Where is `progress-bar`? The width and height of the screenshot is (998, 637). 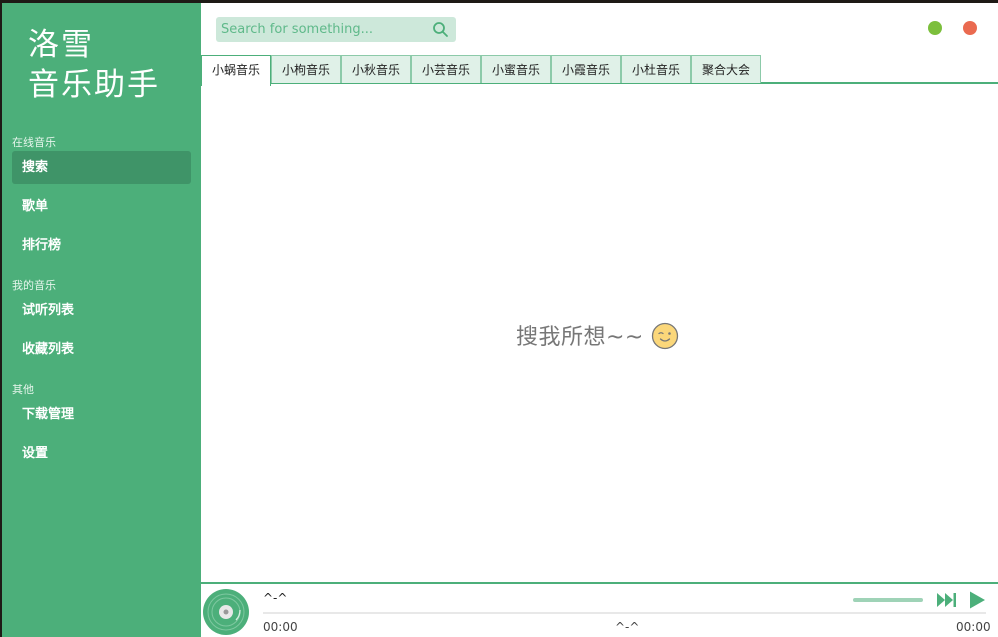
progress-bar is located at coordinates (624, 613).